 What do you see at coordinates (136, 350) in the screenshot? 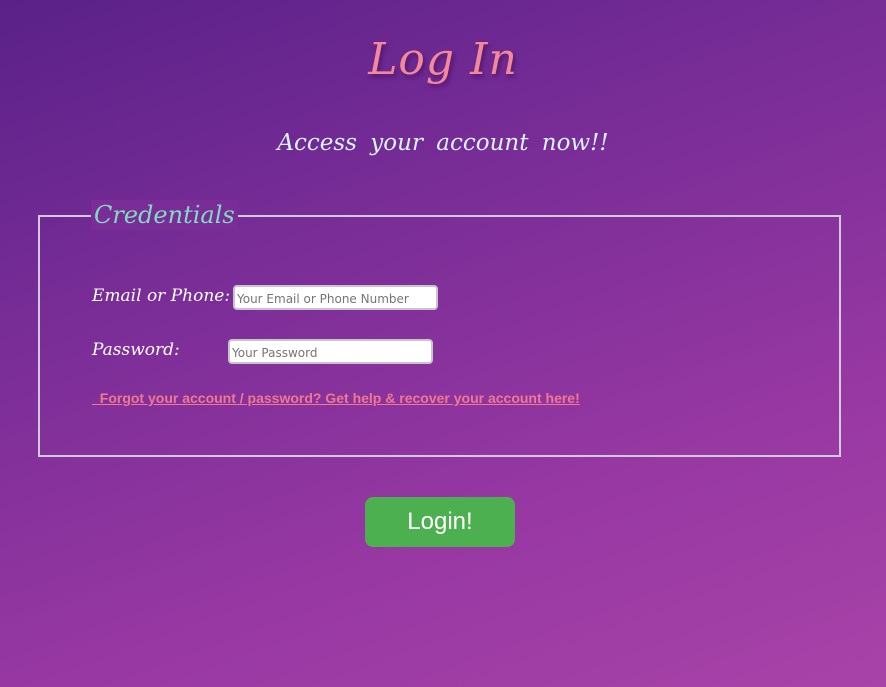
I see `password-label: Password:` at bounding box center [136, 350].